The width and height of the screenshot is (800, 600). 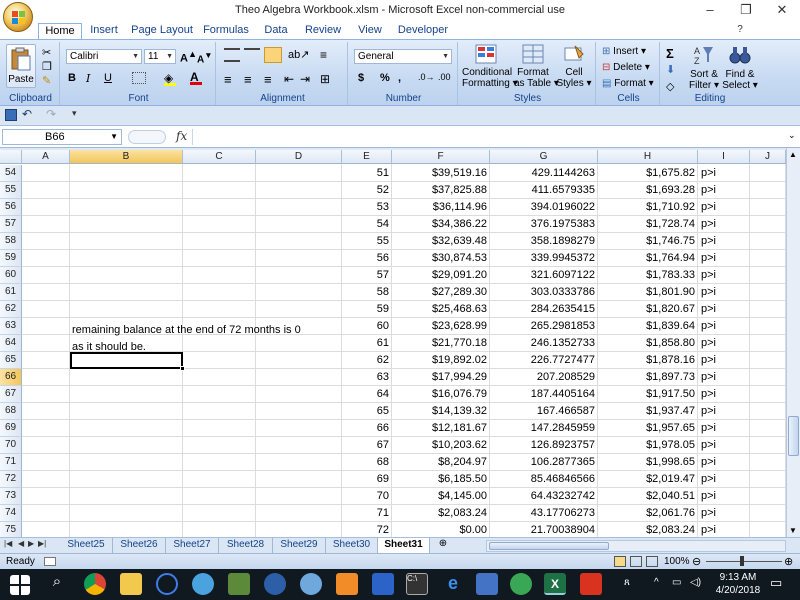 What do you see at coordinates (648, 173) in the screenshot?
I see `cell-h: $1,675.82` at bounding box center [648, 173].